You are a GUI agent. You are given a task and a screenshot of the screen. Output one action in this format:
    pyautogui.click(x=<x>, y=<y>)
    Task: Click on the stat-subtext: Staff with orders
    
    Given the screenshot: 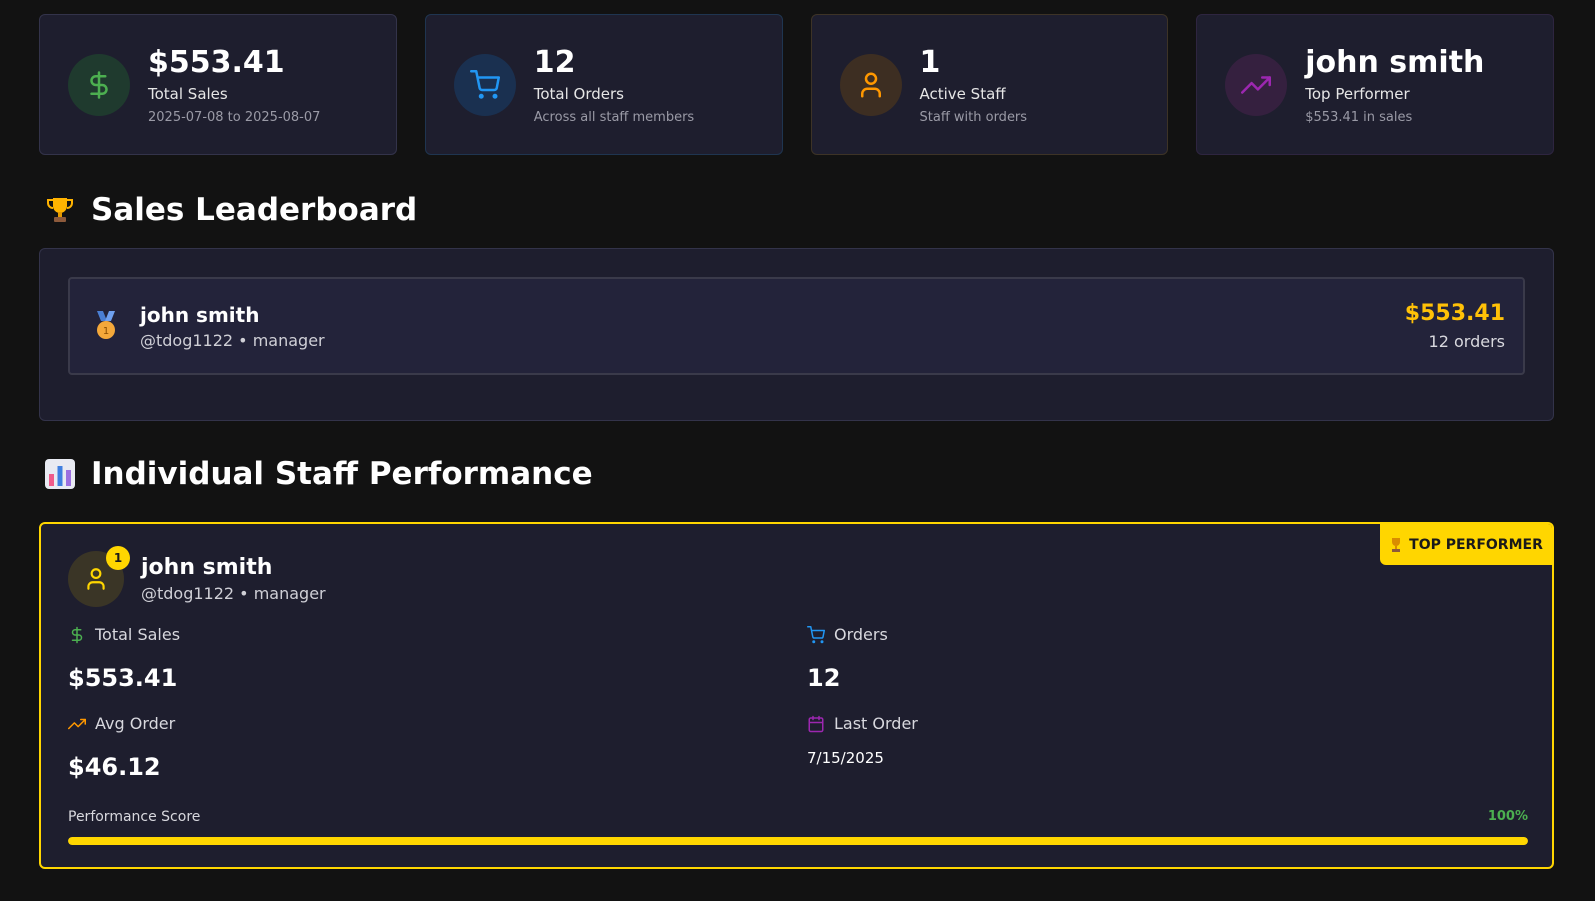 What is the action you would take?
    pyautogui.click(x=973, y=117)
    